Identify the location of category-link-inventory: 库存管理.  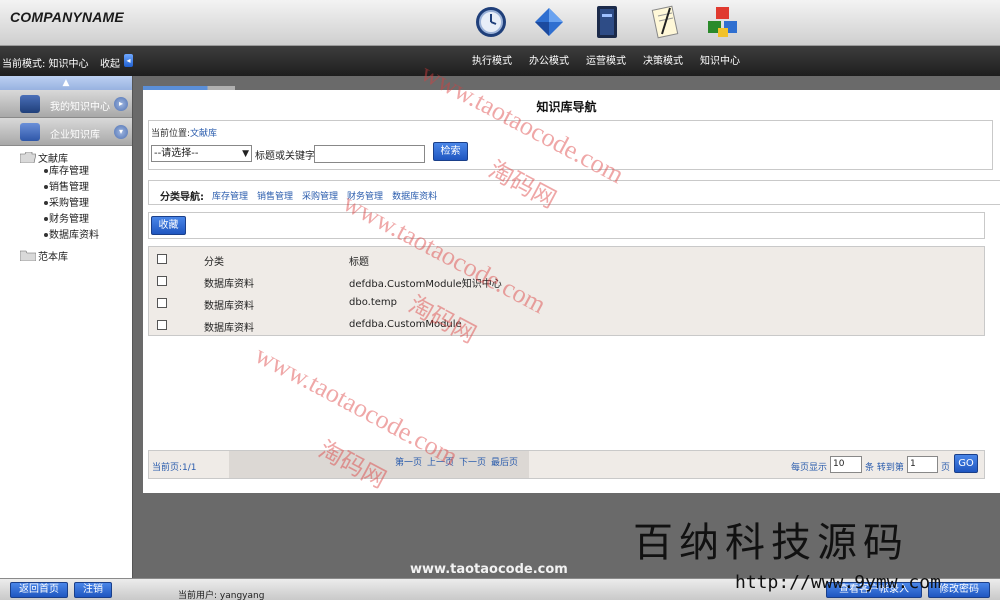
(230, 195).